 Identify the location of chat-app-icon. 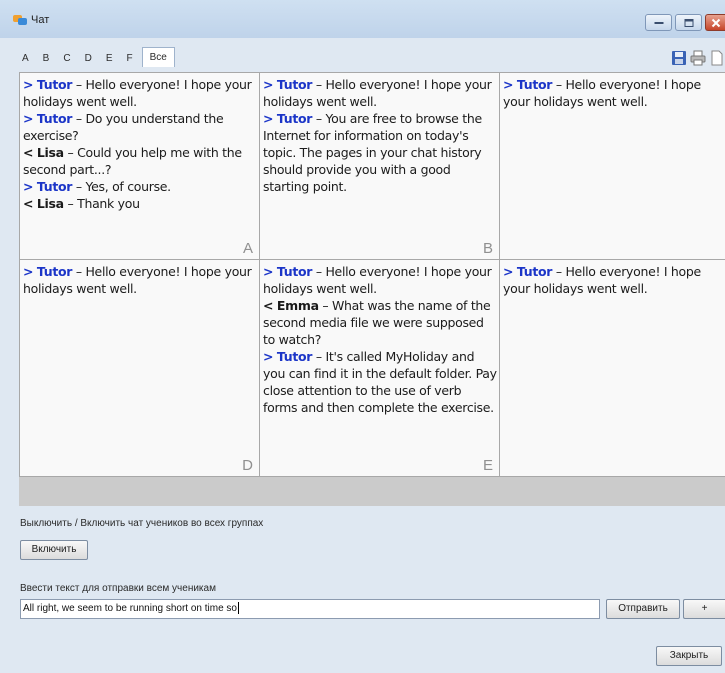
(20, 20).